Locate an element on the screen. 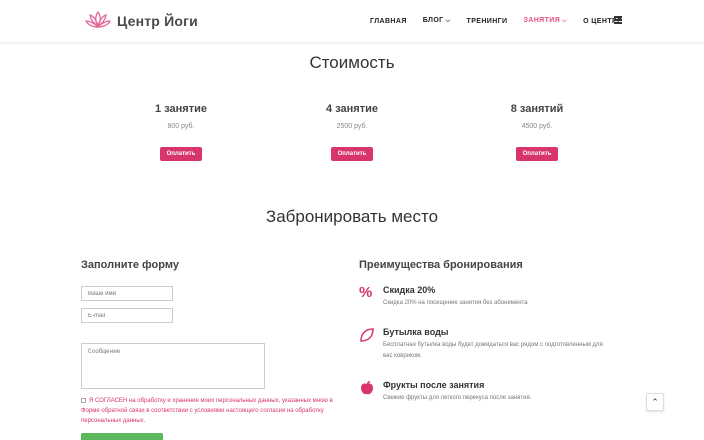 The width and height of the screenshot is (704, 440). nav-label: ГЛАВНАЯ is located at coordinates (388, 21).